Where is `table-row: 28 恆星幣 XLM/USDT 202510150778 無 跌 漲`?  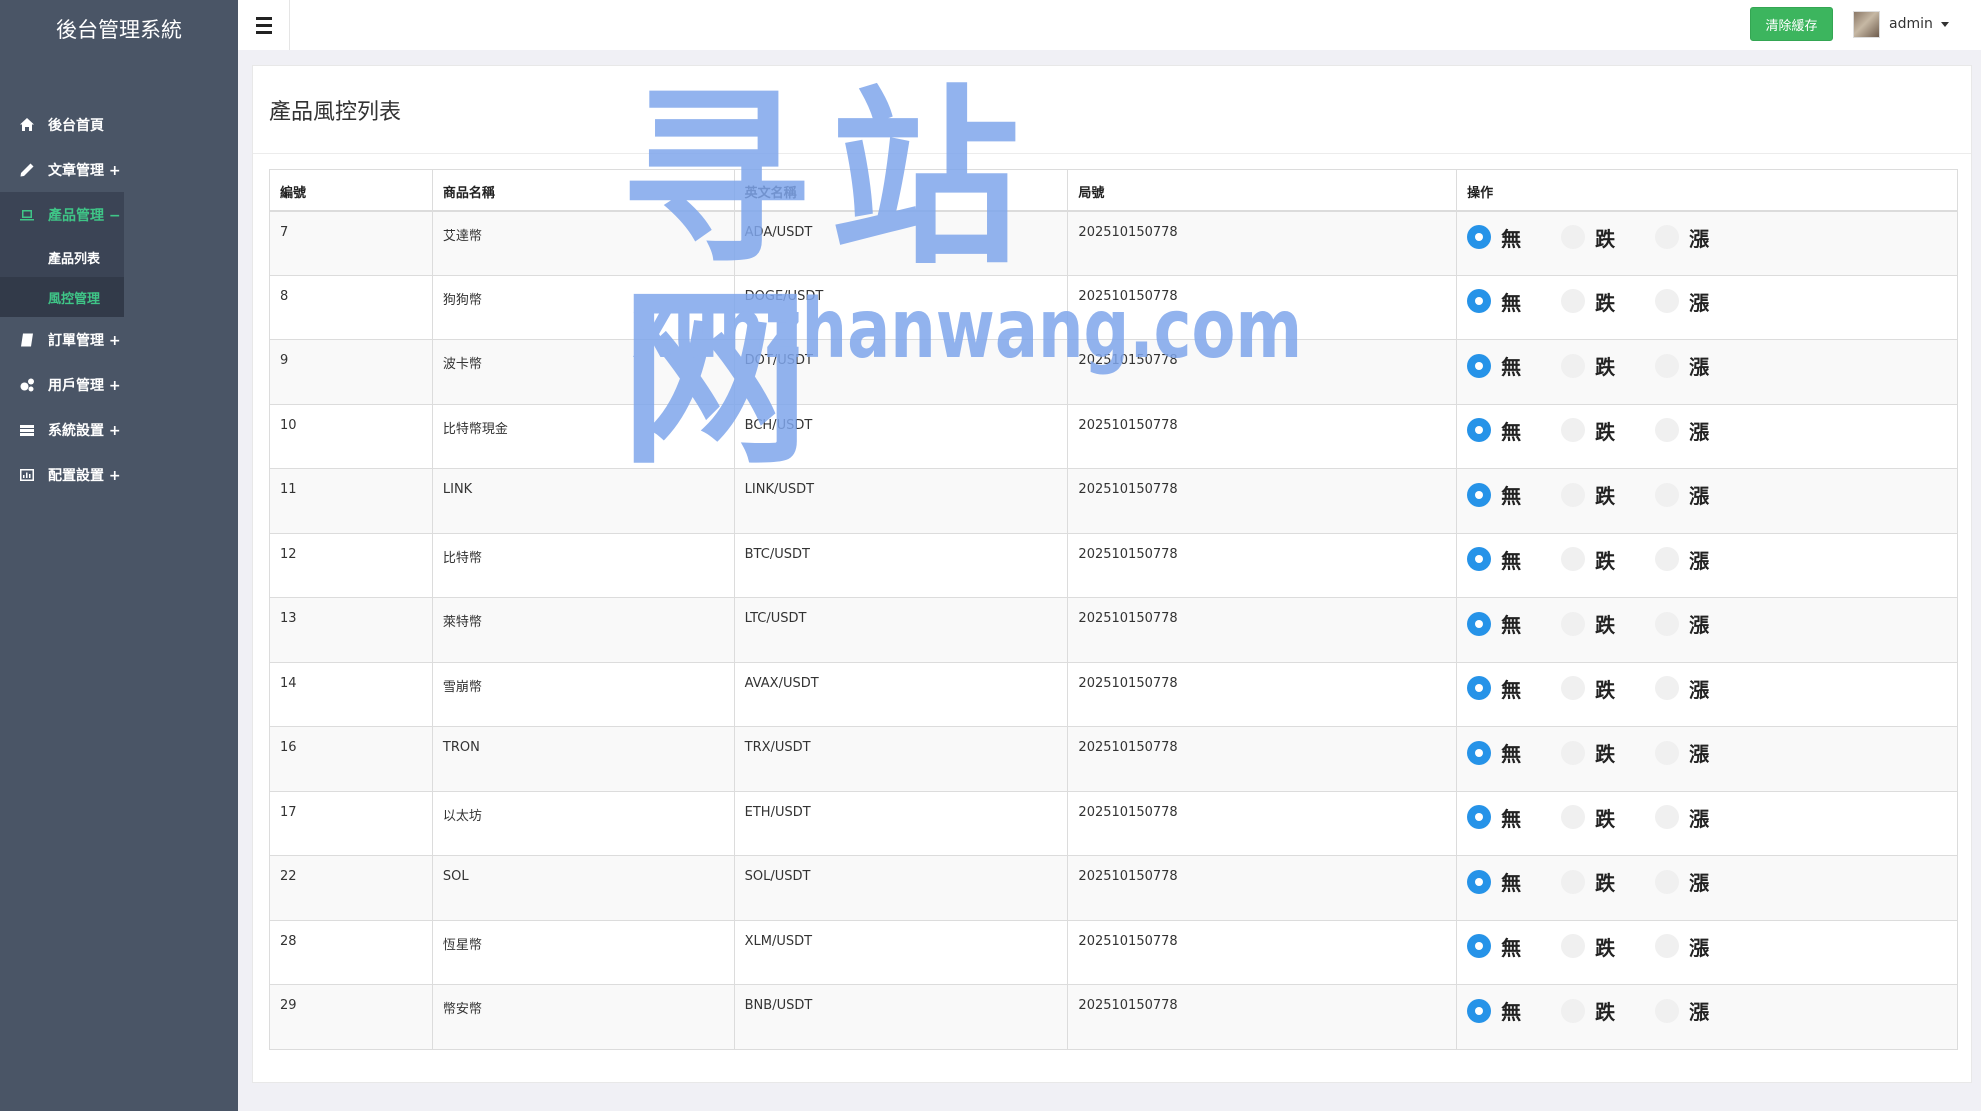
table-row: 28 恆星幣 XLM/USDT 202510150778 無 跌 漲 is located at coordinates (1113, 952).